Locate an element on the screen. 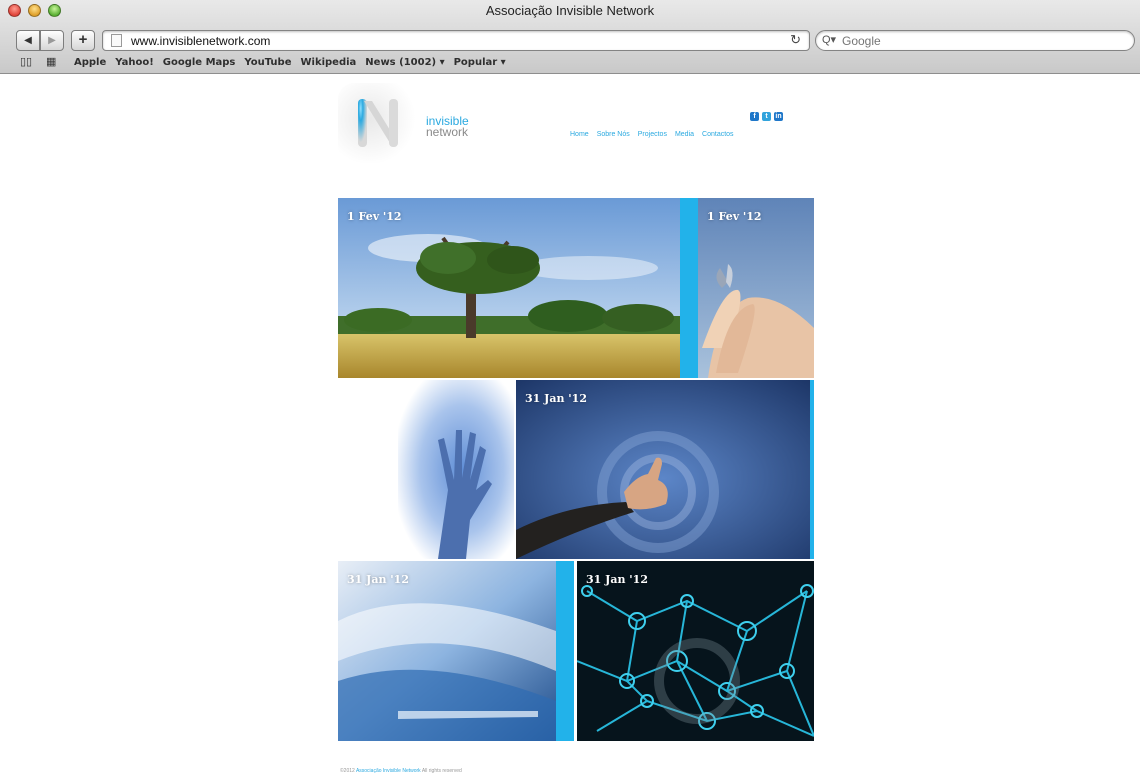  facebook-icon: f is located at coordinates (754, 116).